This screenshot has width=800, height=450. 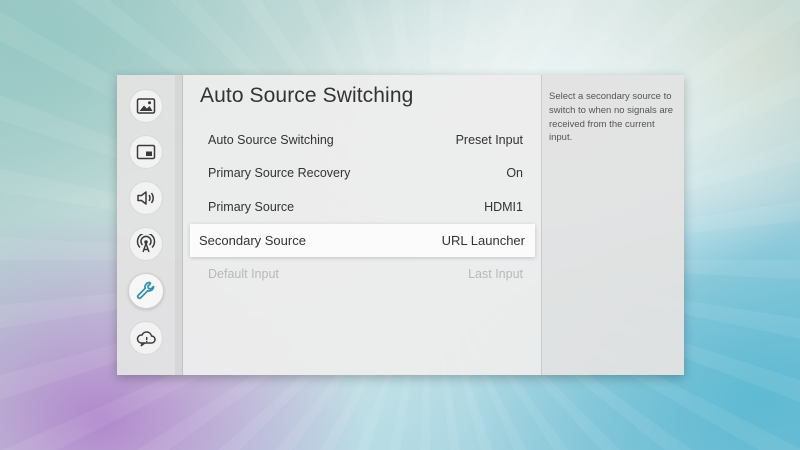 I want to click on menu-item-label: Default Input, so click(x=243, y=273).